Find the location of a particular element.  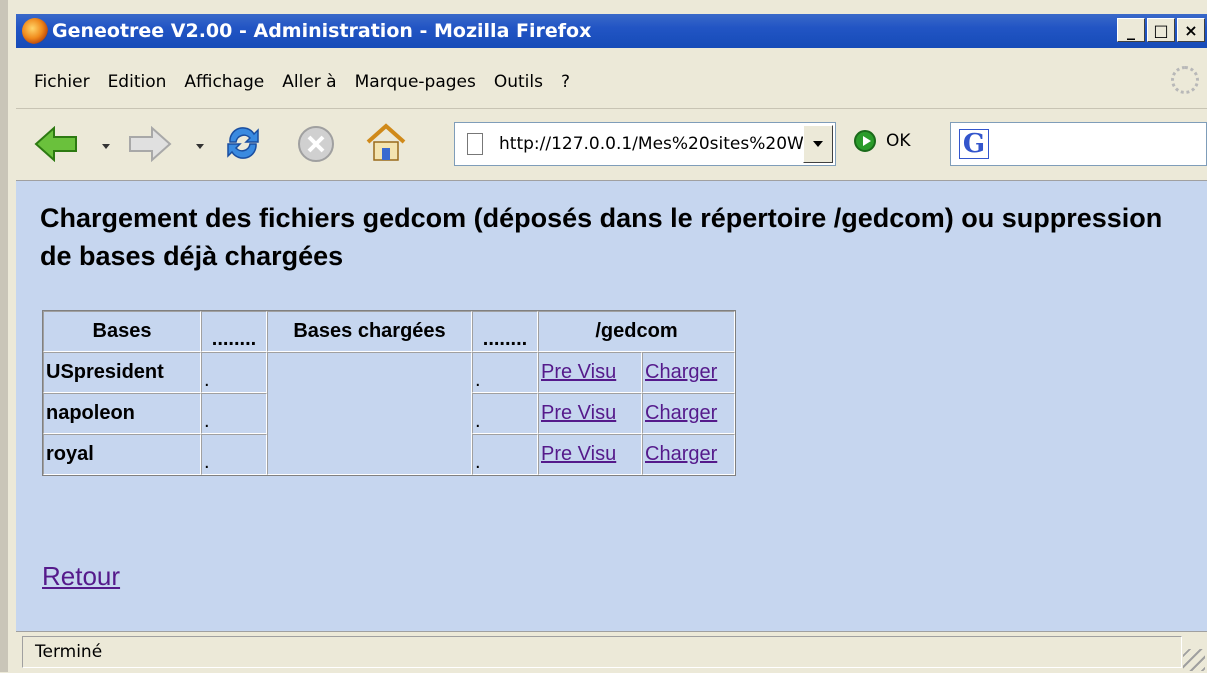

go-button: OK is located at coordinates (882, 141).